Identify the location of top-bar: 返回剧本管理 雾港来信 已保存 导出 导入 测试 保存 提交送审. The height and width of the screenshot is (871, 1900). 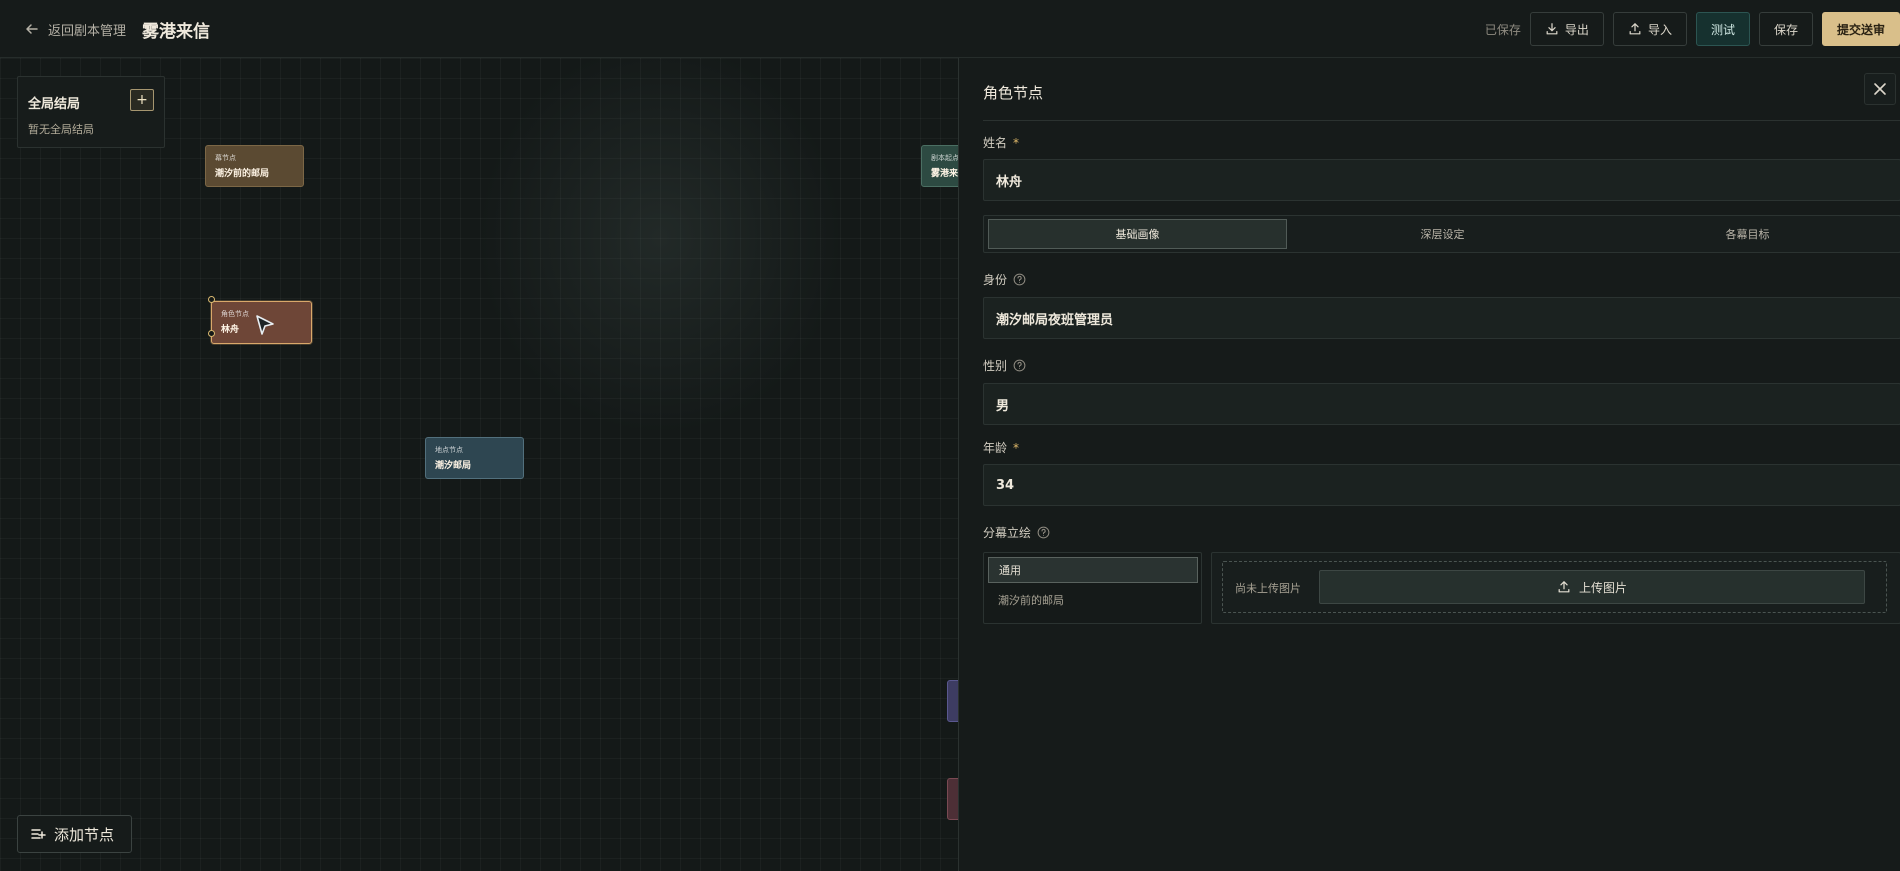
(950, 29).